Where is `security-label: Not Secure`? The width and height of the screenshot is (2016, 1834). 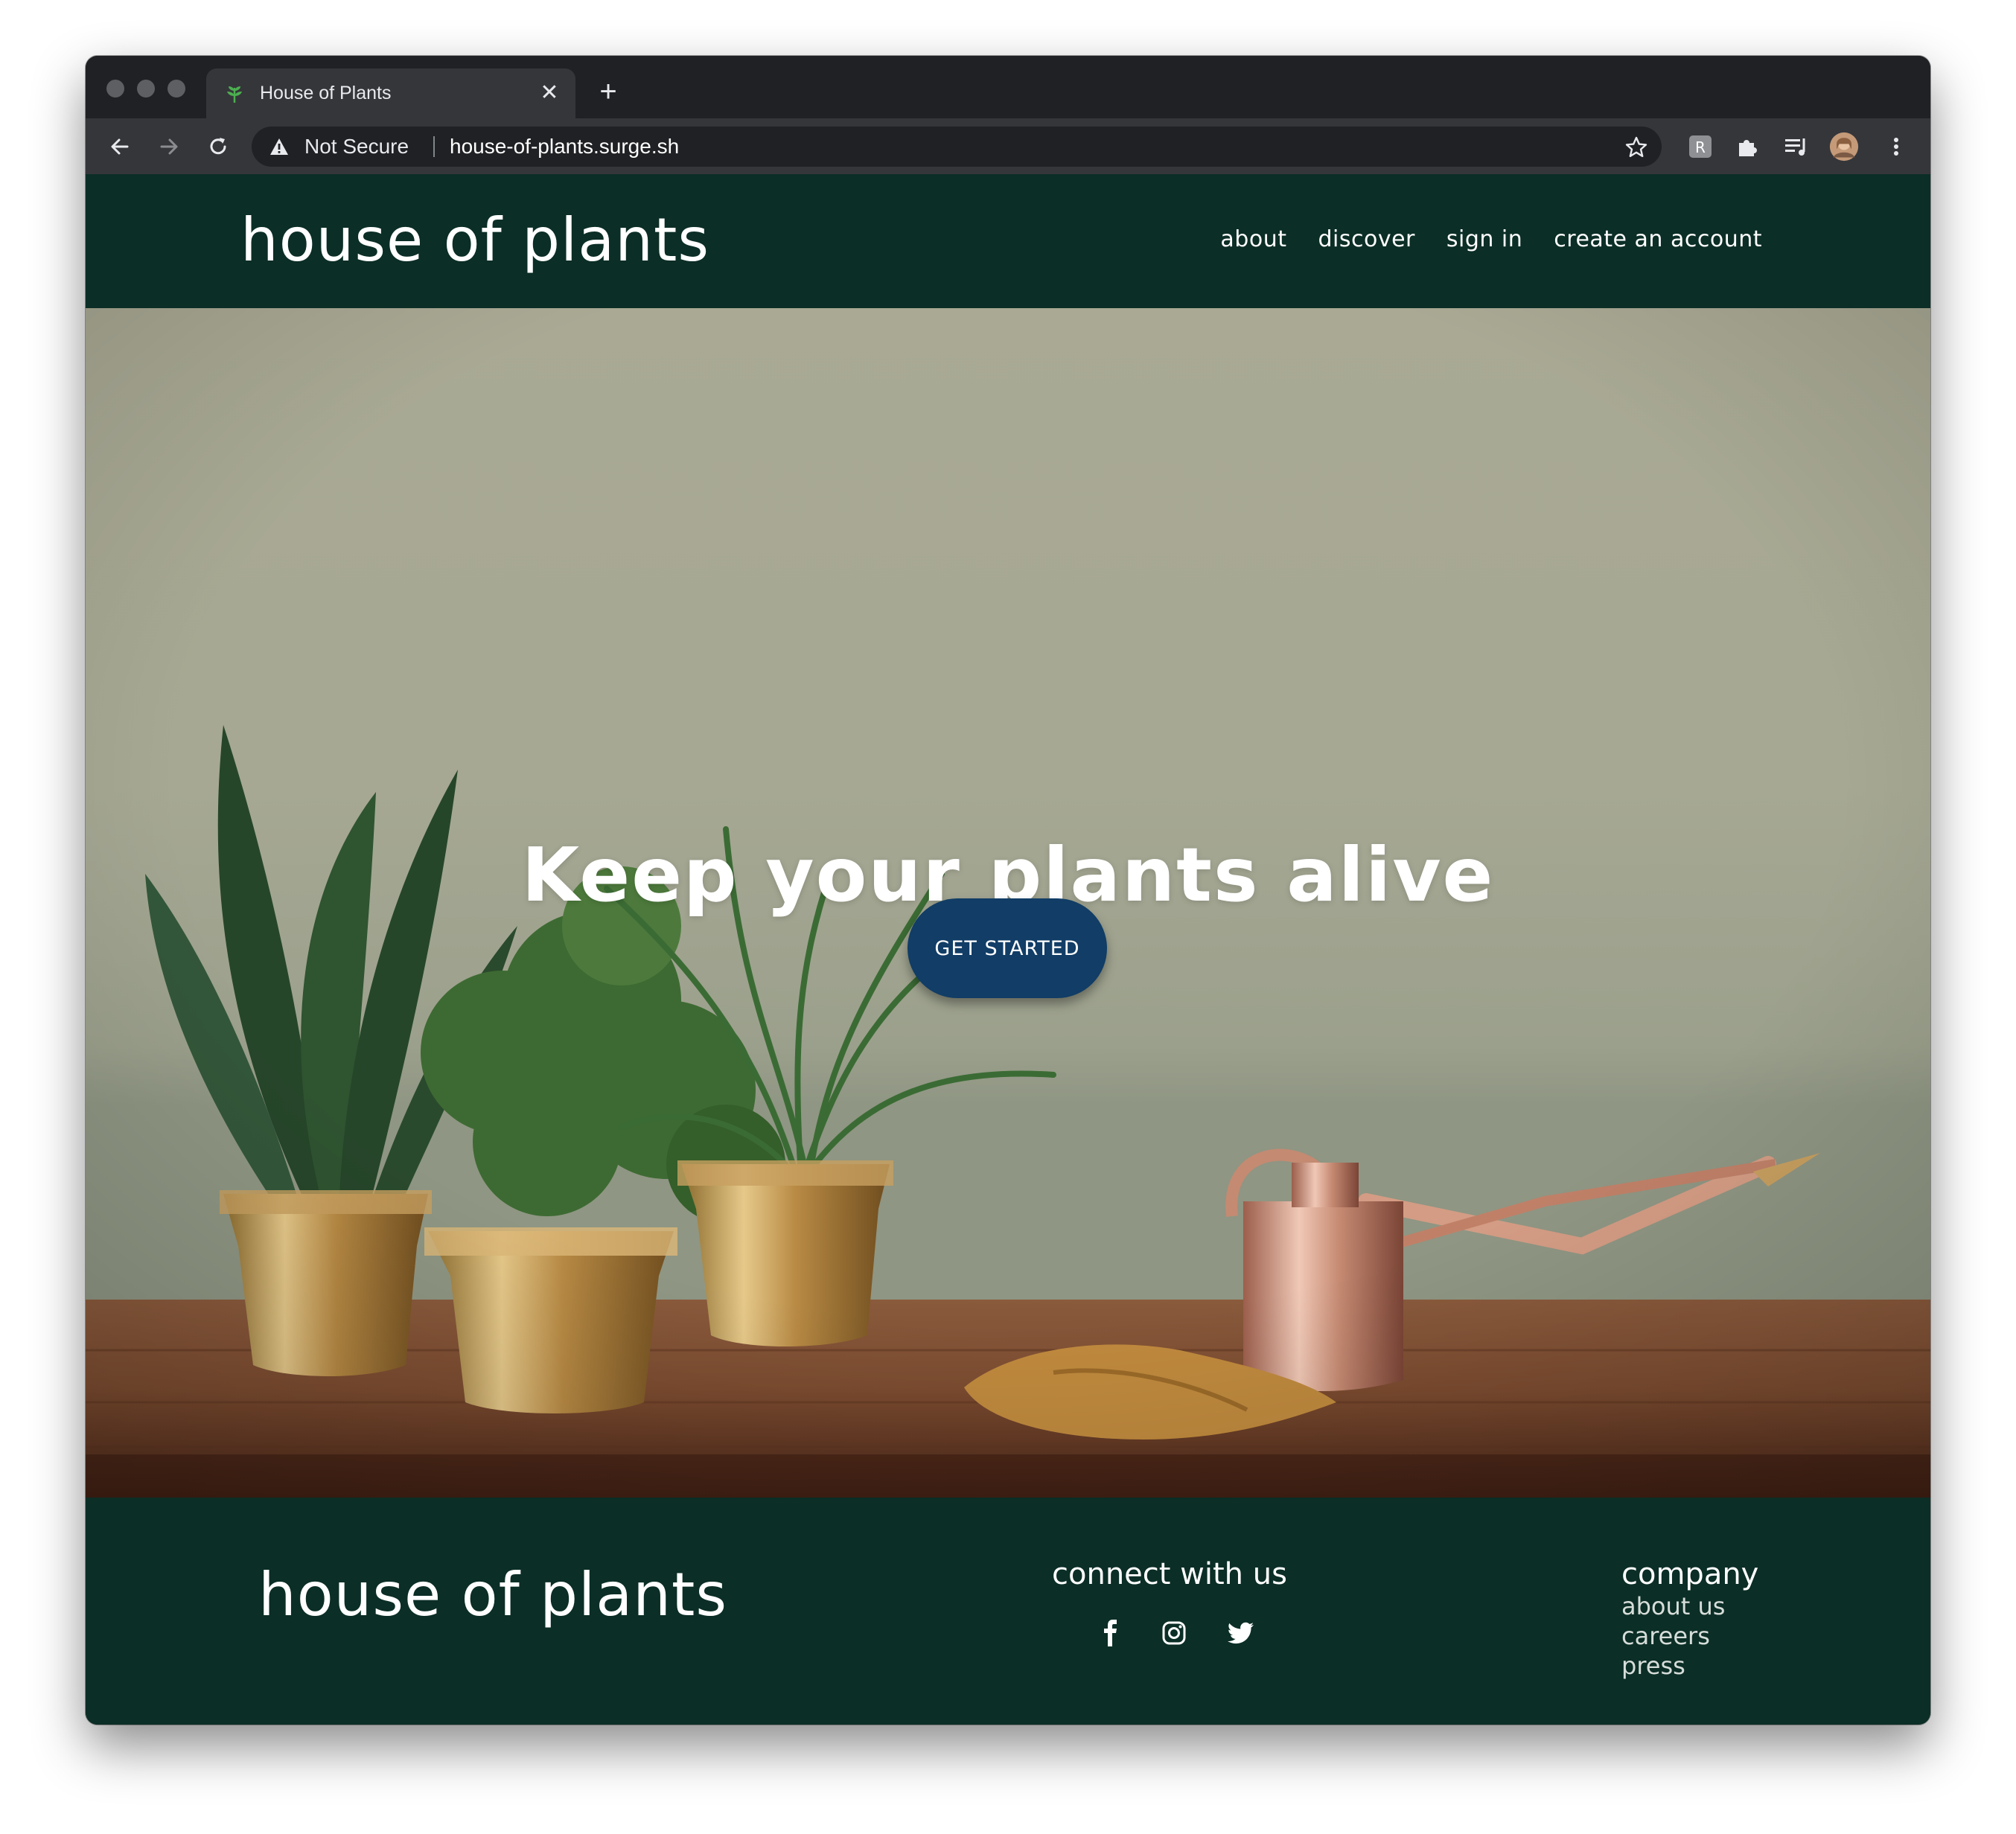 security-label: Not Secure is located at coordinates (356, 146).